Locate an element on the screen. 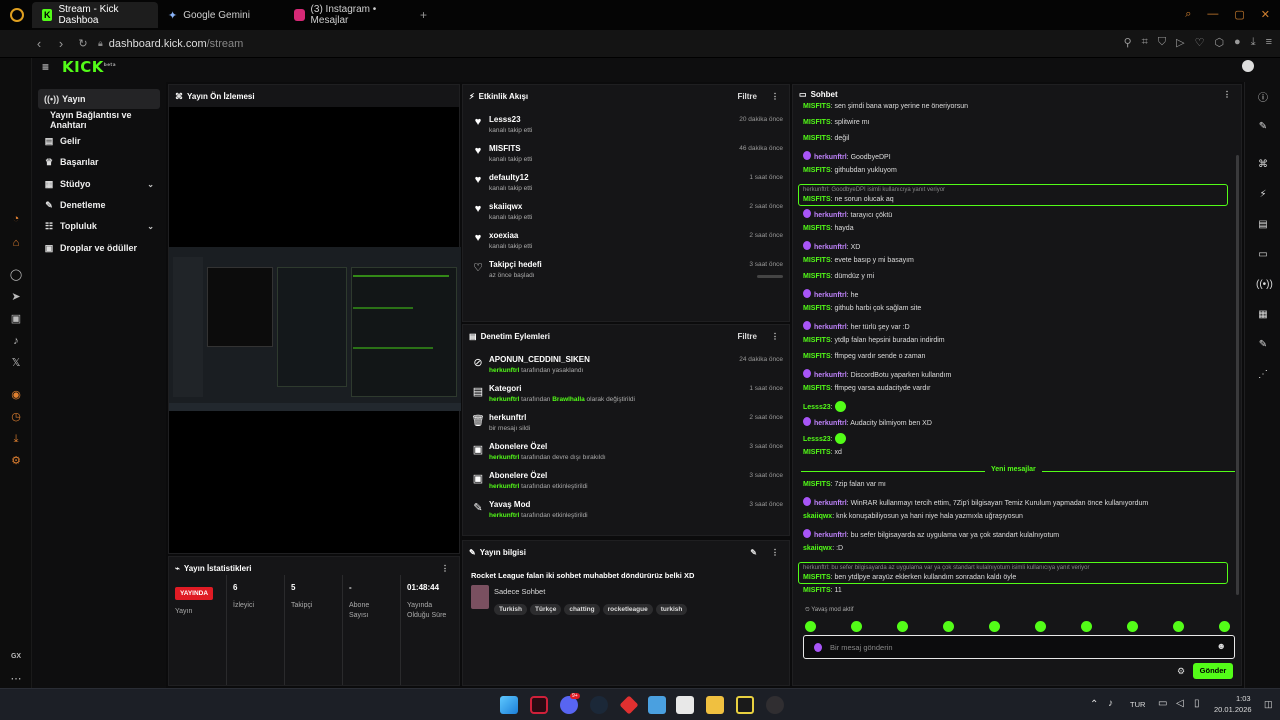 This screenshot has height=720, width=1280. chat-scrollbar is located at coordinates (1237, 375).